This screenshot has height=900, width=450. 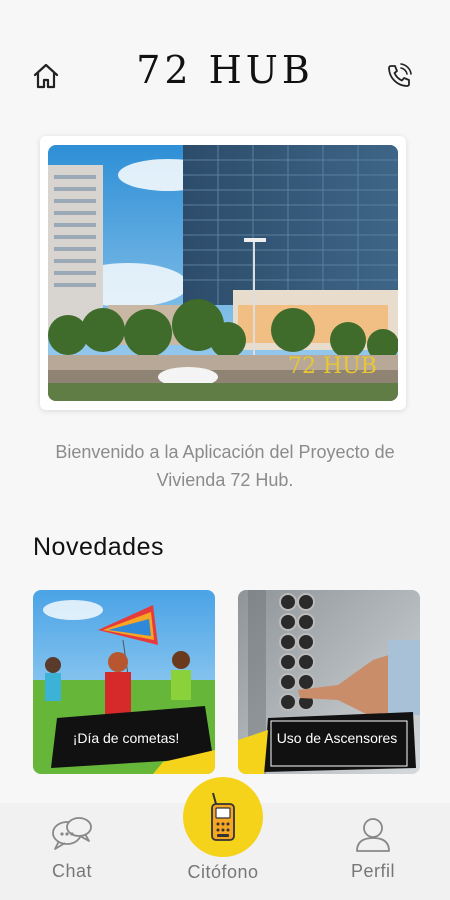 I want to click on chat-icon, so click(x=72, y=833).